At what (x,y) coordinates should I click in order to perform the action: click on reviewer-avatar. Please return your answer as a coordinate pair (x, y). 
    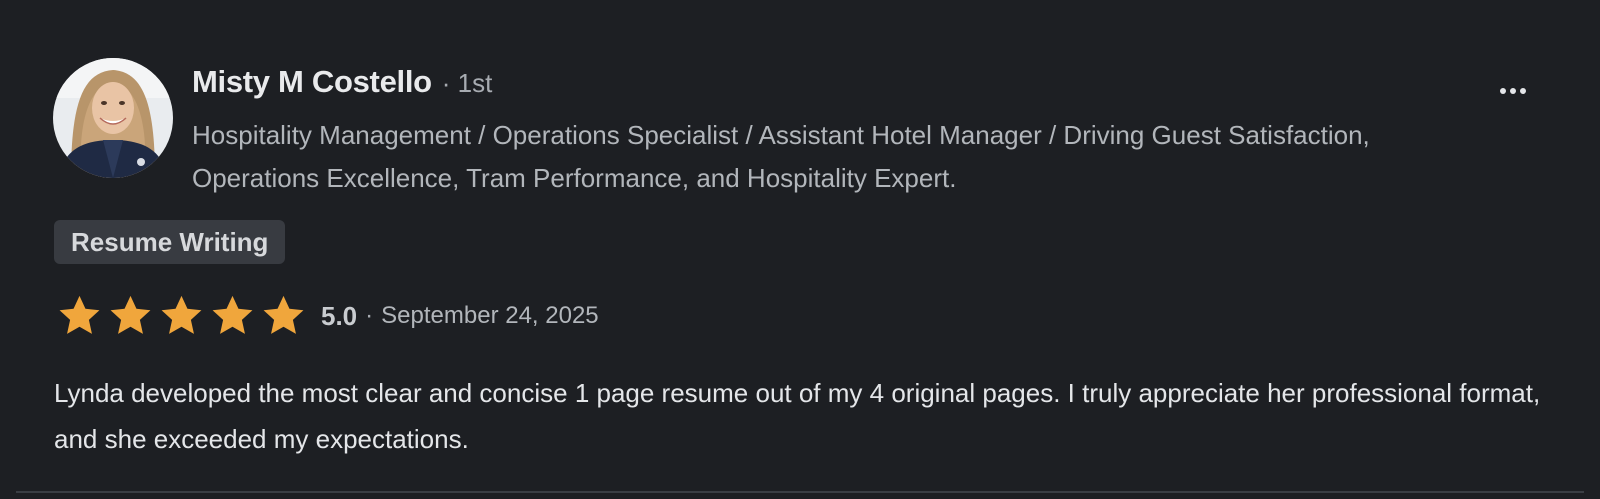
    Looking at the image, I should click on (113, 118).